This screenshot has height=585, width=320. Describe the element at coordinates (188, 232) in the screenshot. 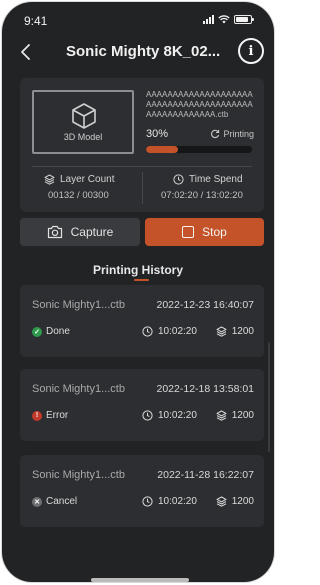

I see `stop-icon` at that location.